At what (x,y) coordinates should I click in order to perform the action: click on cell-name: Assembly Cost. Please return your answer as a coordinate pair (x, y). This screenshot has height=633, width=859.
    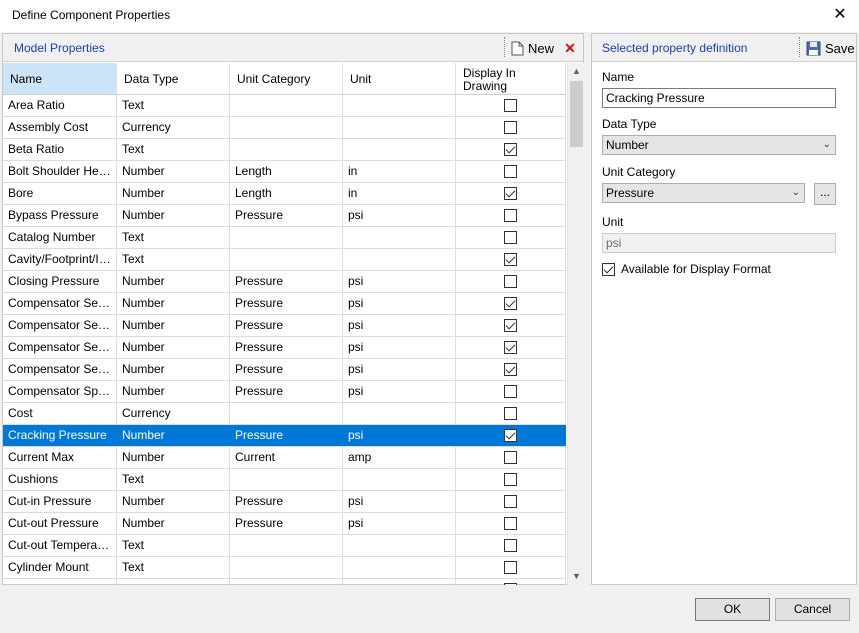
    Looking at the image, I should click on (60, 127).